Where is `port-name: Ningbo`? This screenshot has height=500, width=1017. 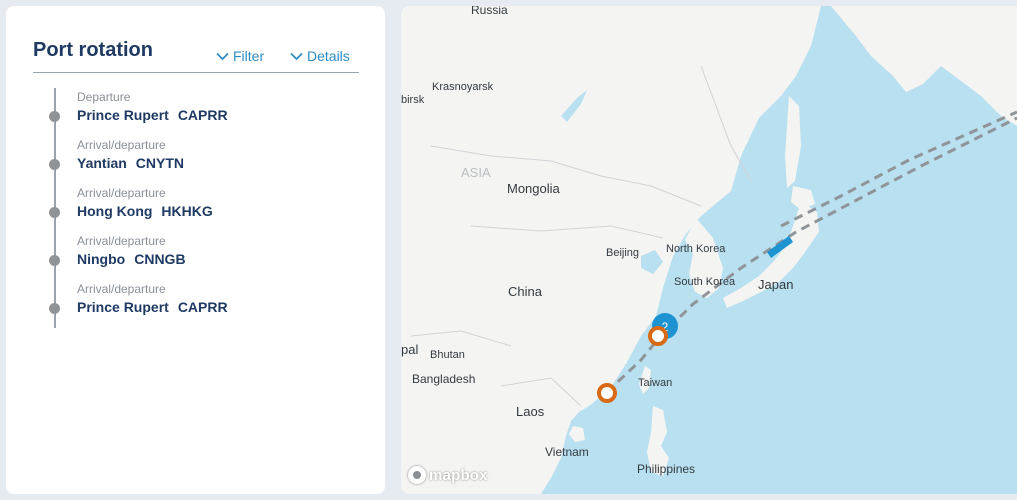
port-name: Ningbo is located at coordinates (101, 259).